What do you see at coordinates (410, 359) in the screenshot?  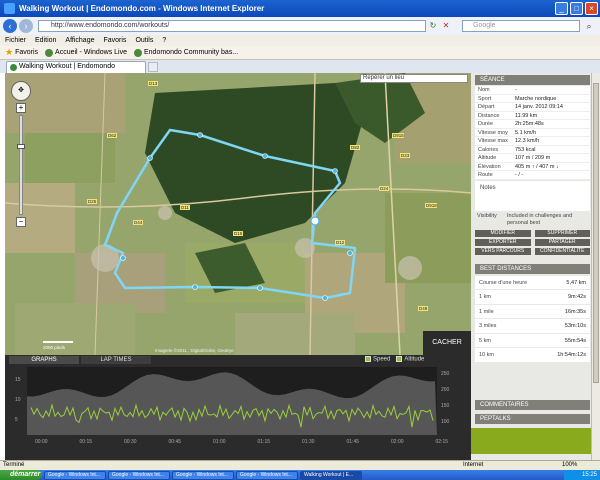 I see `altitude-toggle: Altitude` at bounding box center [410, 359].